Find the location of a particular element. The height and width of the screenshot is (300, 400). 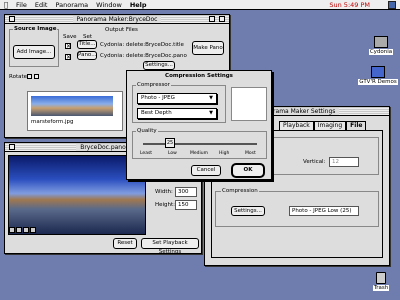

vertical-label: Vertical: is located at coordinates (314, 162).